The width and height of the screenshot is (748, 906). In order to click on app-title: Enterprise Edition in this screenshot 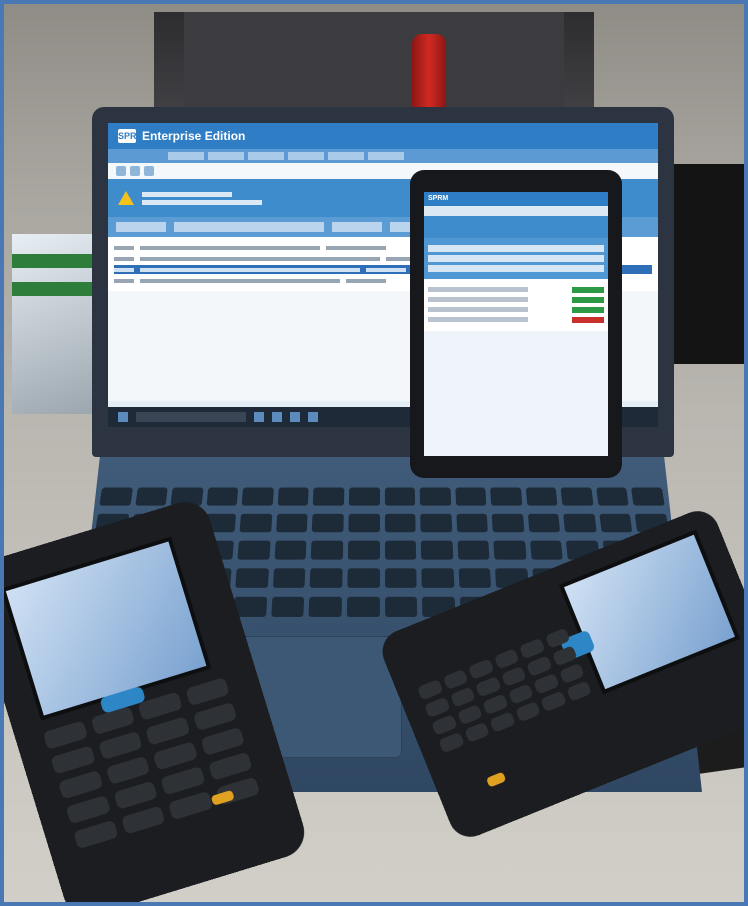, I will do `click(194, 136)`.